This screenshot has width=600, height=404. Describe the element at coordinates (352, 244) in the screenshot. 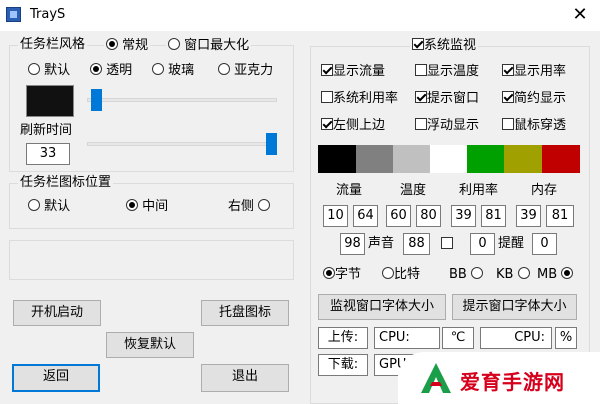

I see `sound-value-field: 98` at that location.